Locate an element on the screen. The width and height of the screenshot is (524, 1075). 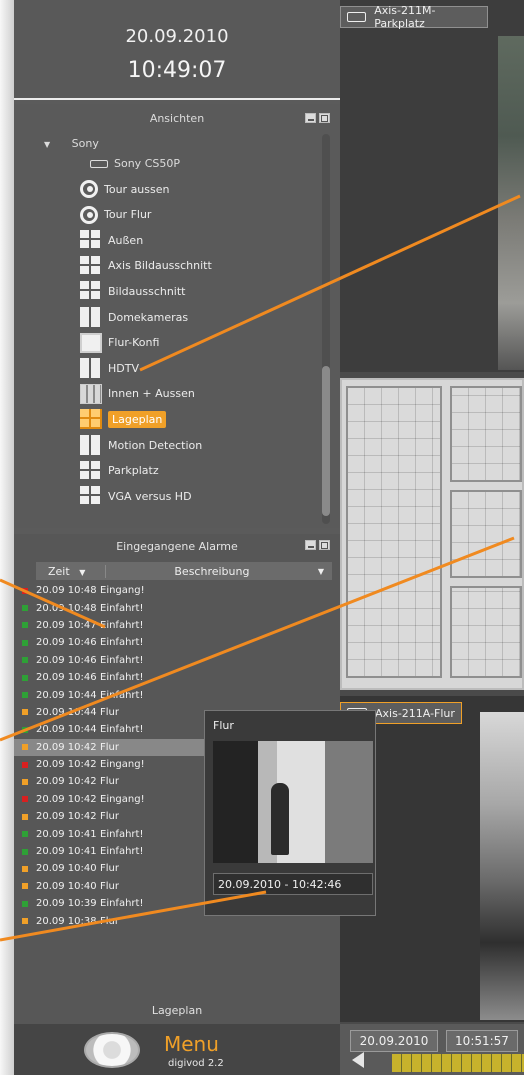
alarms-minimize-button is located at coordinates (310, 545).